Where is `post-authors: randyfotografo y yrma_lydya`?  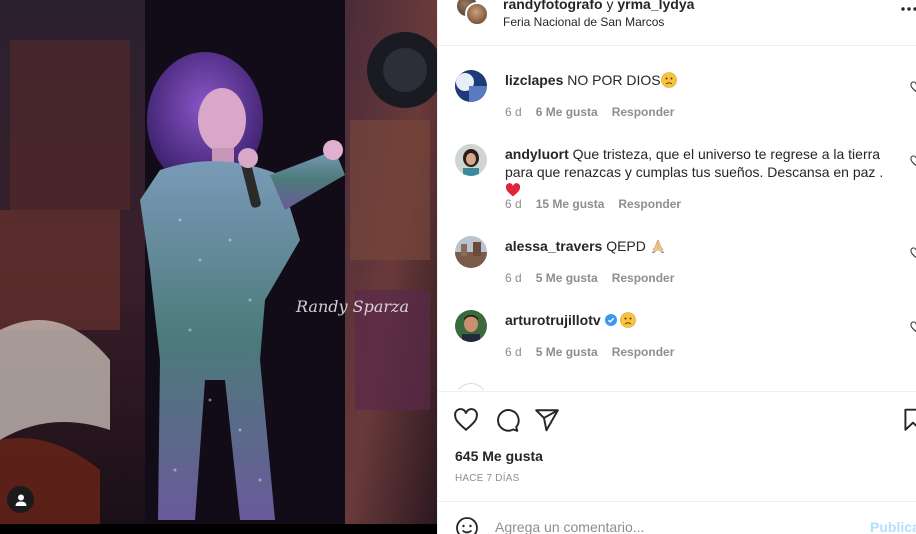 post-authors: randyfotografo y yrma_lydya is located at coordinates (598, 6).